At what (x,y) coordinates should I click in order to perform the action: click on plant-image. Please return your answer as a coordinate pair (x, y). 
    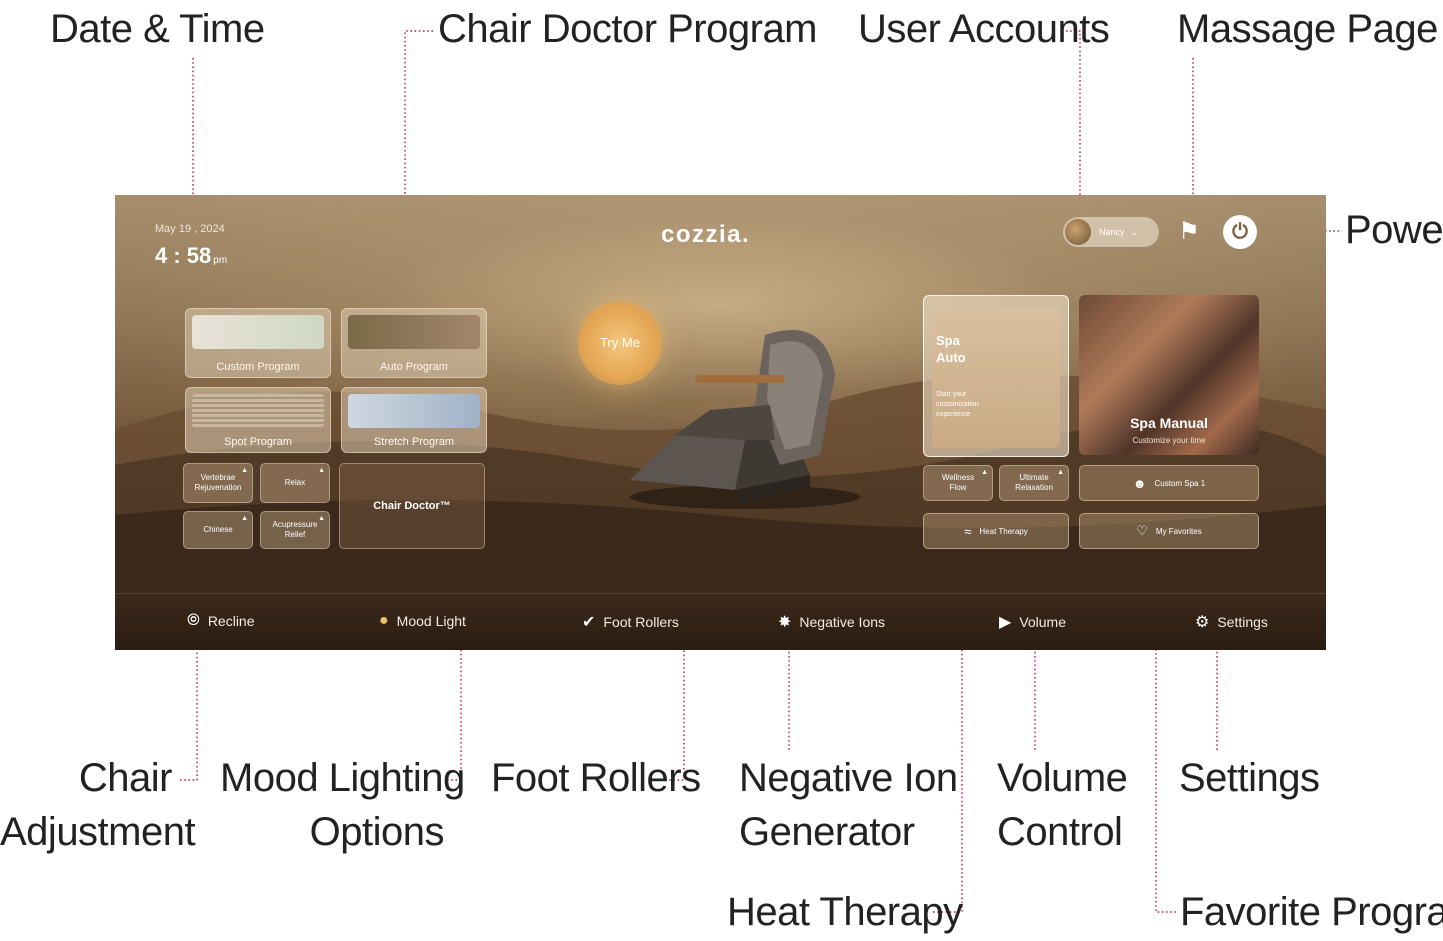
    Looking at the image, I should click on (258, 332).